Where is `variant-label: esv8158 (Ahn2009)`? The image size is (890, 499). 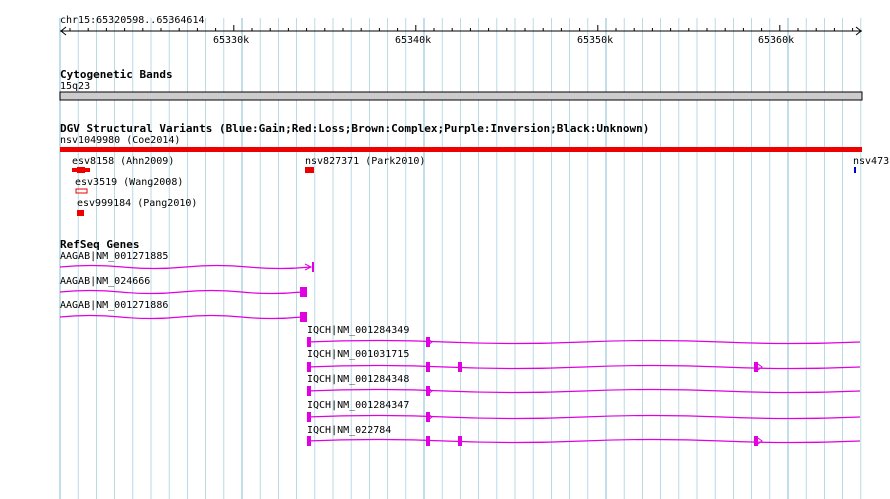
variant-label: esv8158 (Ahn2009) is located at coordinates (123, 162).